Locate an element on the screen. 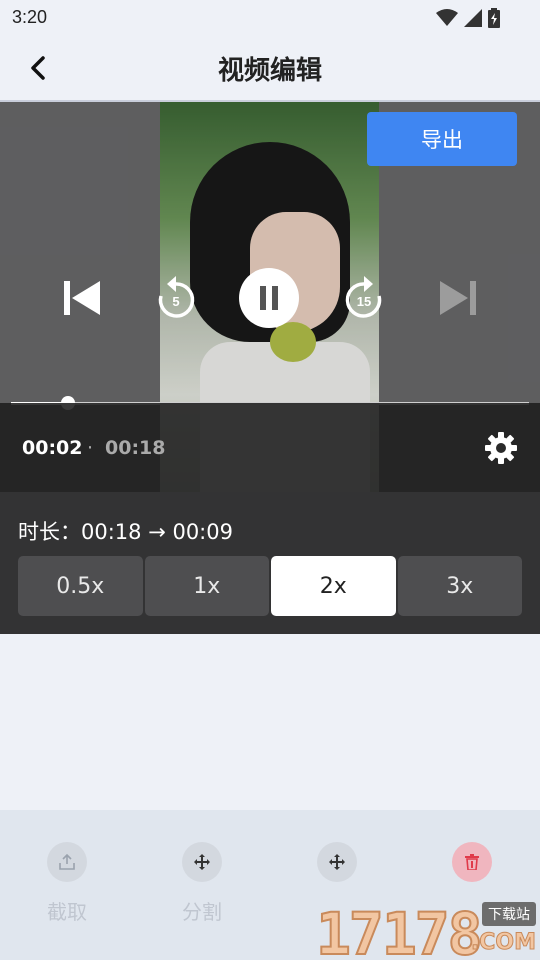 The image size is (540, 960). tool-delete is located at coordinates (472, 869).